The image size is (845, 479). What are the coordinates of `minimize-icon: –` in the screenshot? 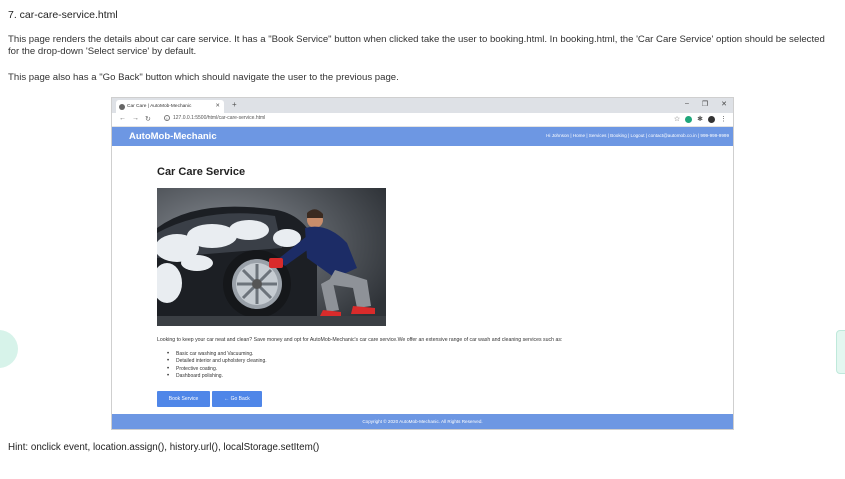 It's located at (687, 104).